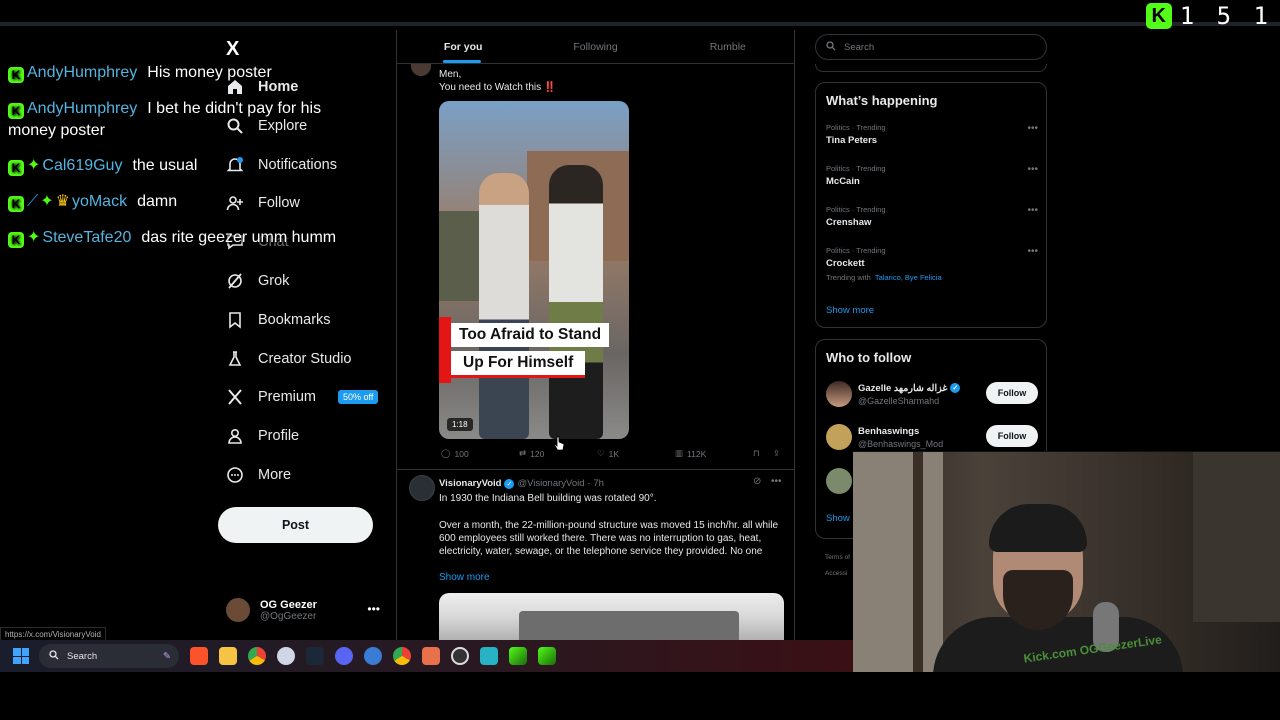 The height and width of the screenshot is (720, 1280). I want to click on trend-name: McCain, so click(843, 181).